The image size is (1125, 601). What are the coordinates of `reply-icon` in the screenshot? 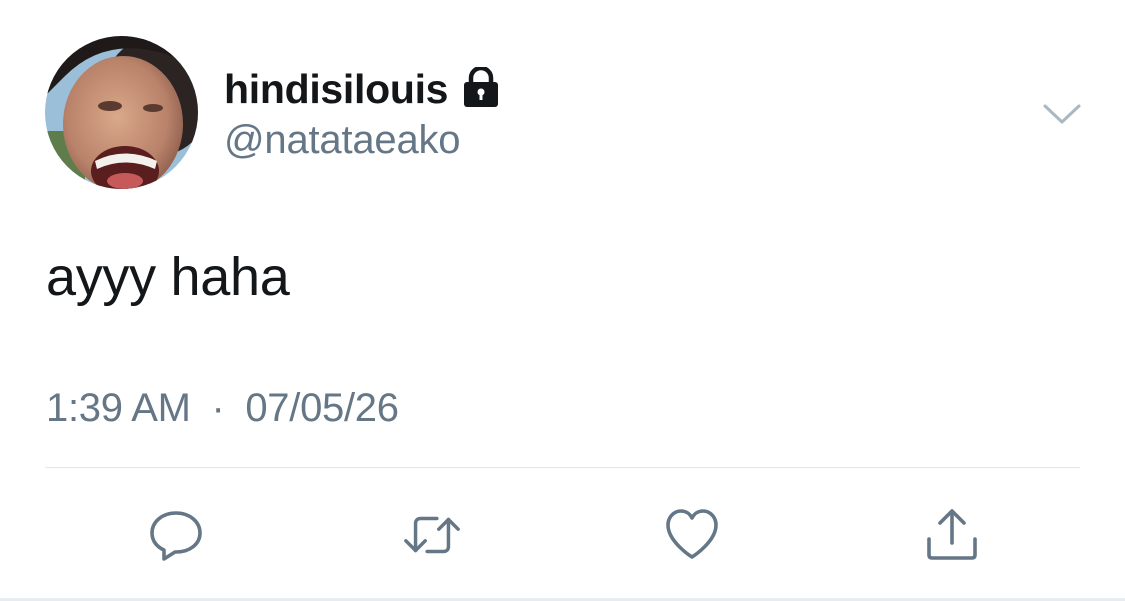 It's located at (176, 536).